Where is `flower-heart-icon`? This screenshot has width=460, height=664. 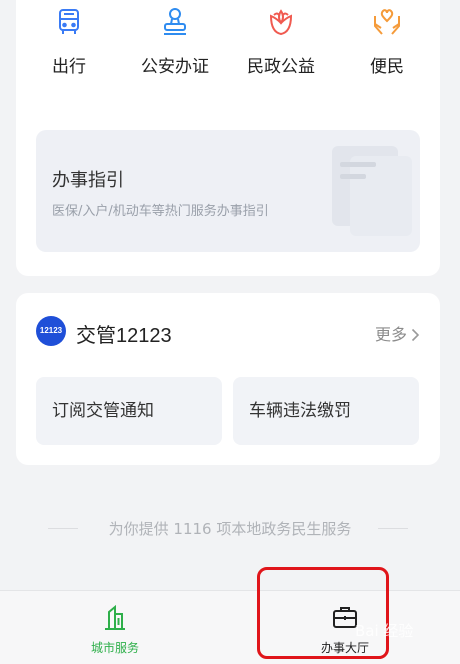
flower-heart-icon is located at coordinates (281, 22).